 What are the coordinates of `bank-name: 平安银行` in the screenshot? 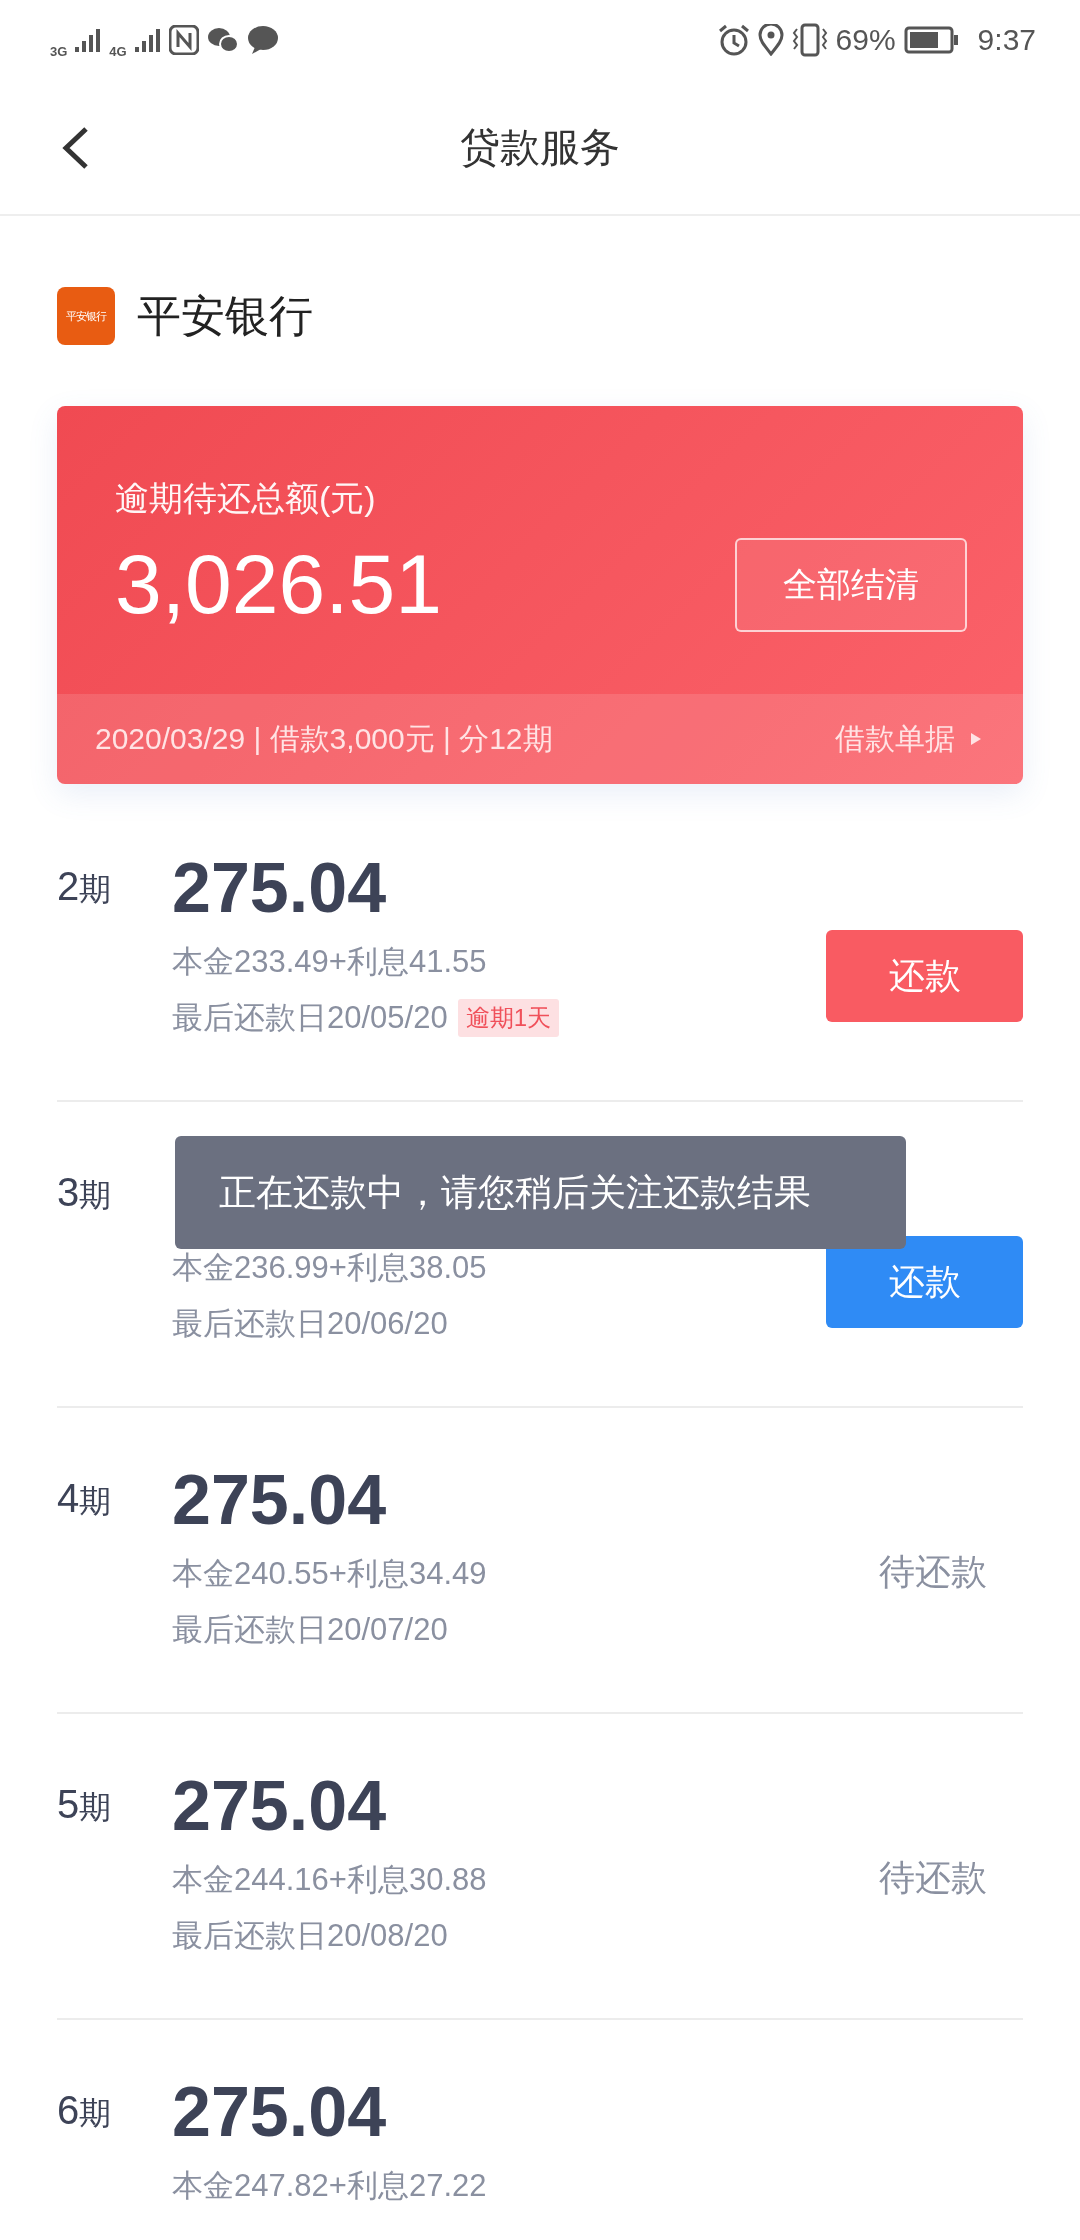 It's located at (225, 315).